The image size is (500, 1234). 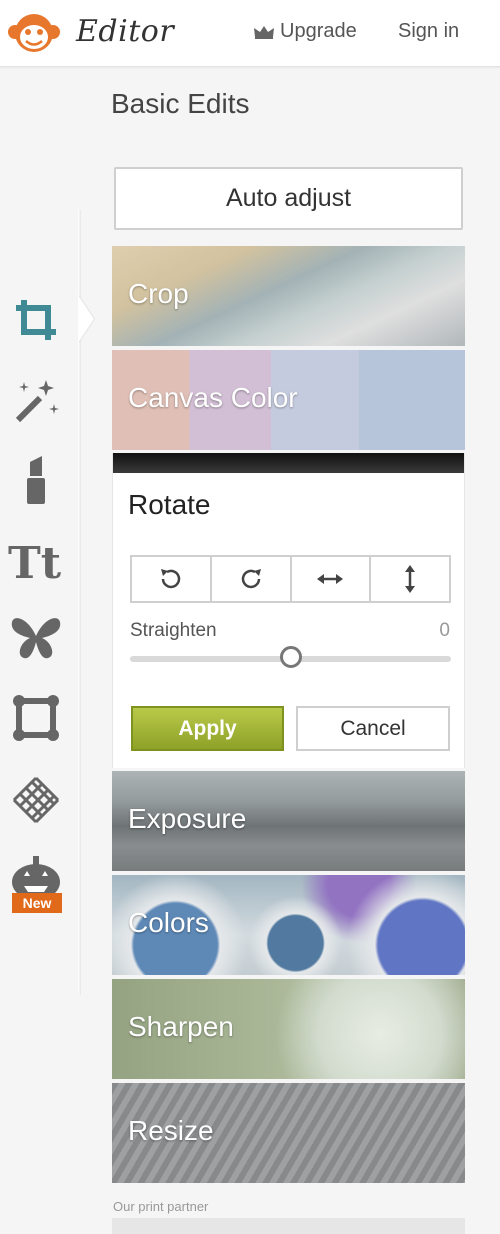 I want to click on cancel-button: Cancel, so click(x=373, y=728).